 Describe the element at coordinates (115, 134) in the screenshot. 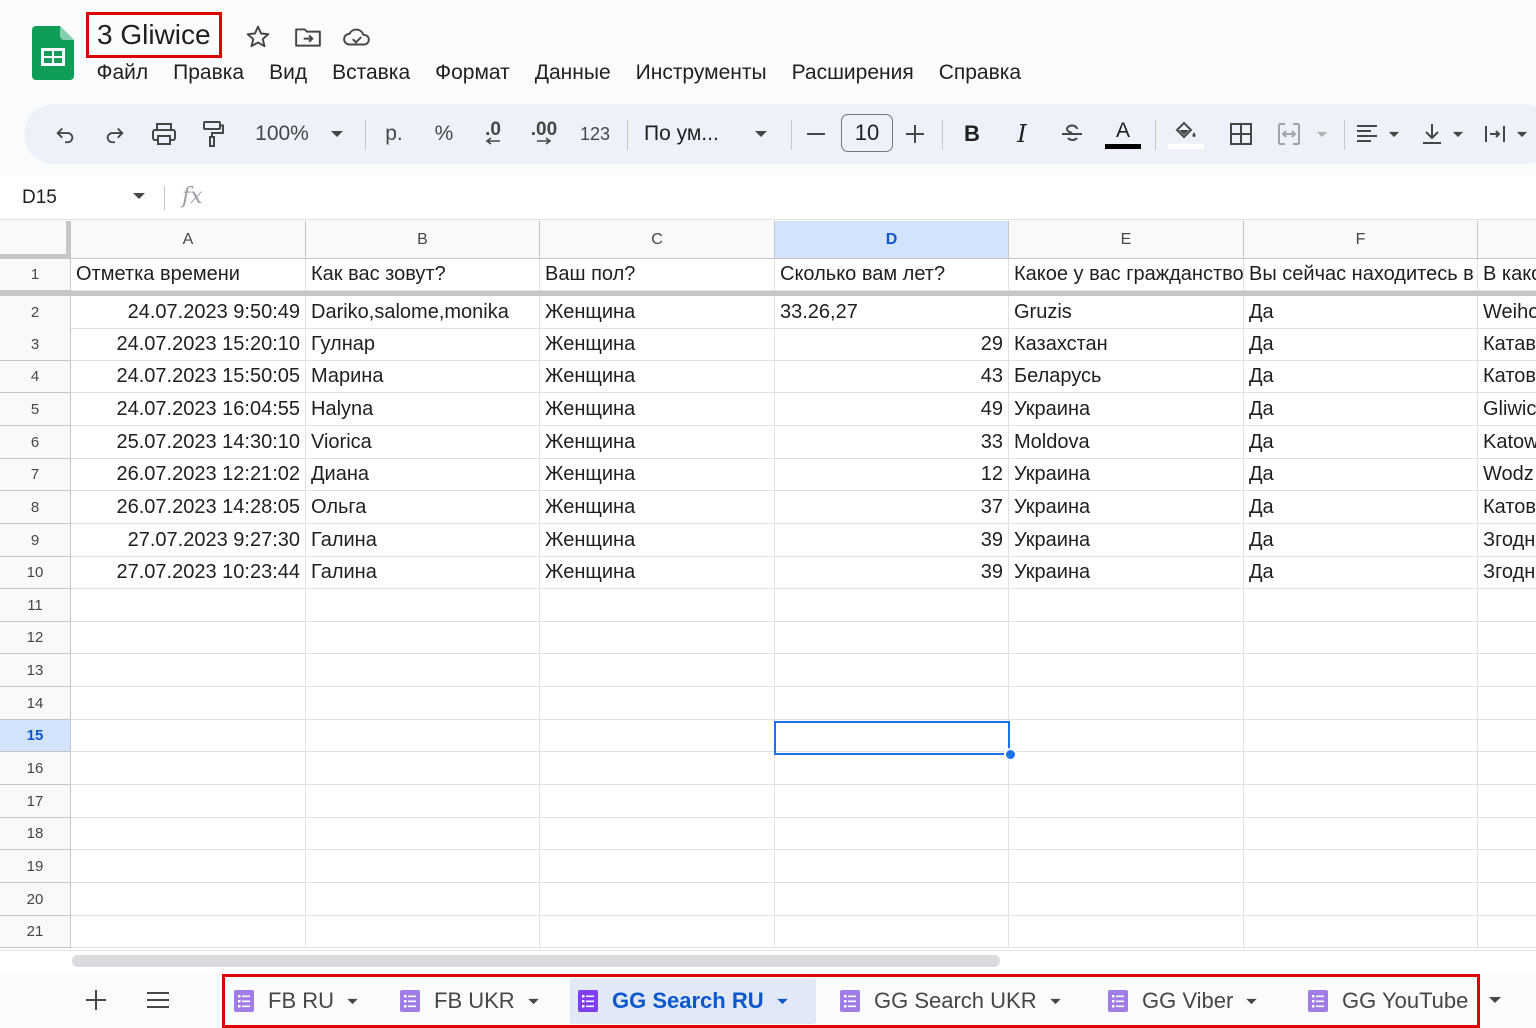

I see `redo-icon` at that location.